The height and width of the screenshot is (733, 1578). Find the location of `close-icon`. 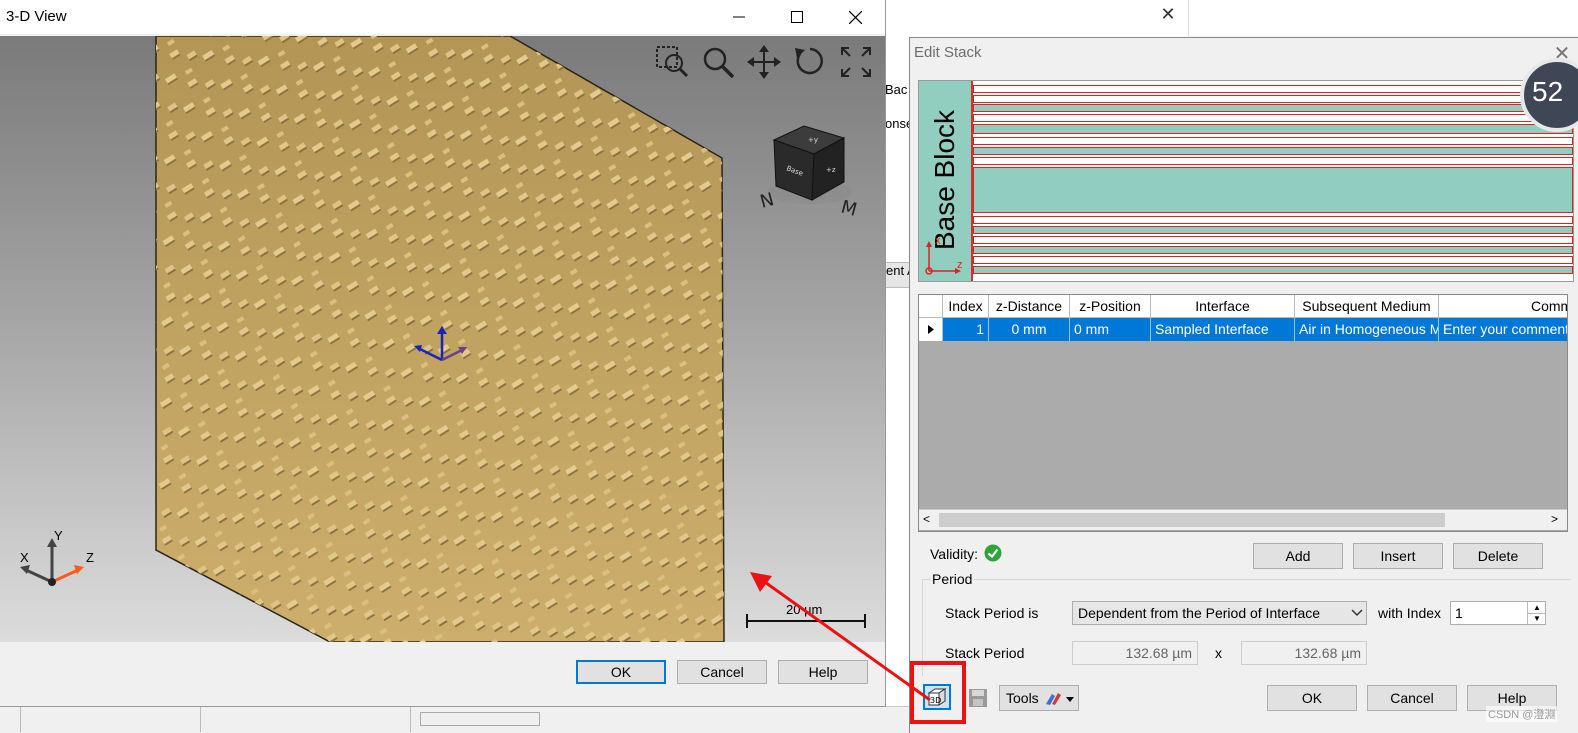

close-icon is located at coordinates (855, 17).